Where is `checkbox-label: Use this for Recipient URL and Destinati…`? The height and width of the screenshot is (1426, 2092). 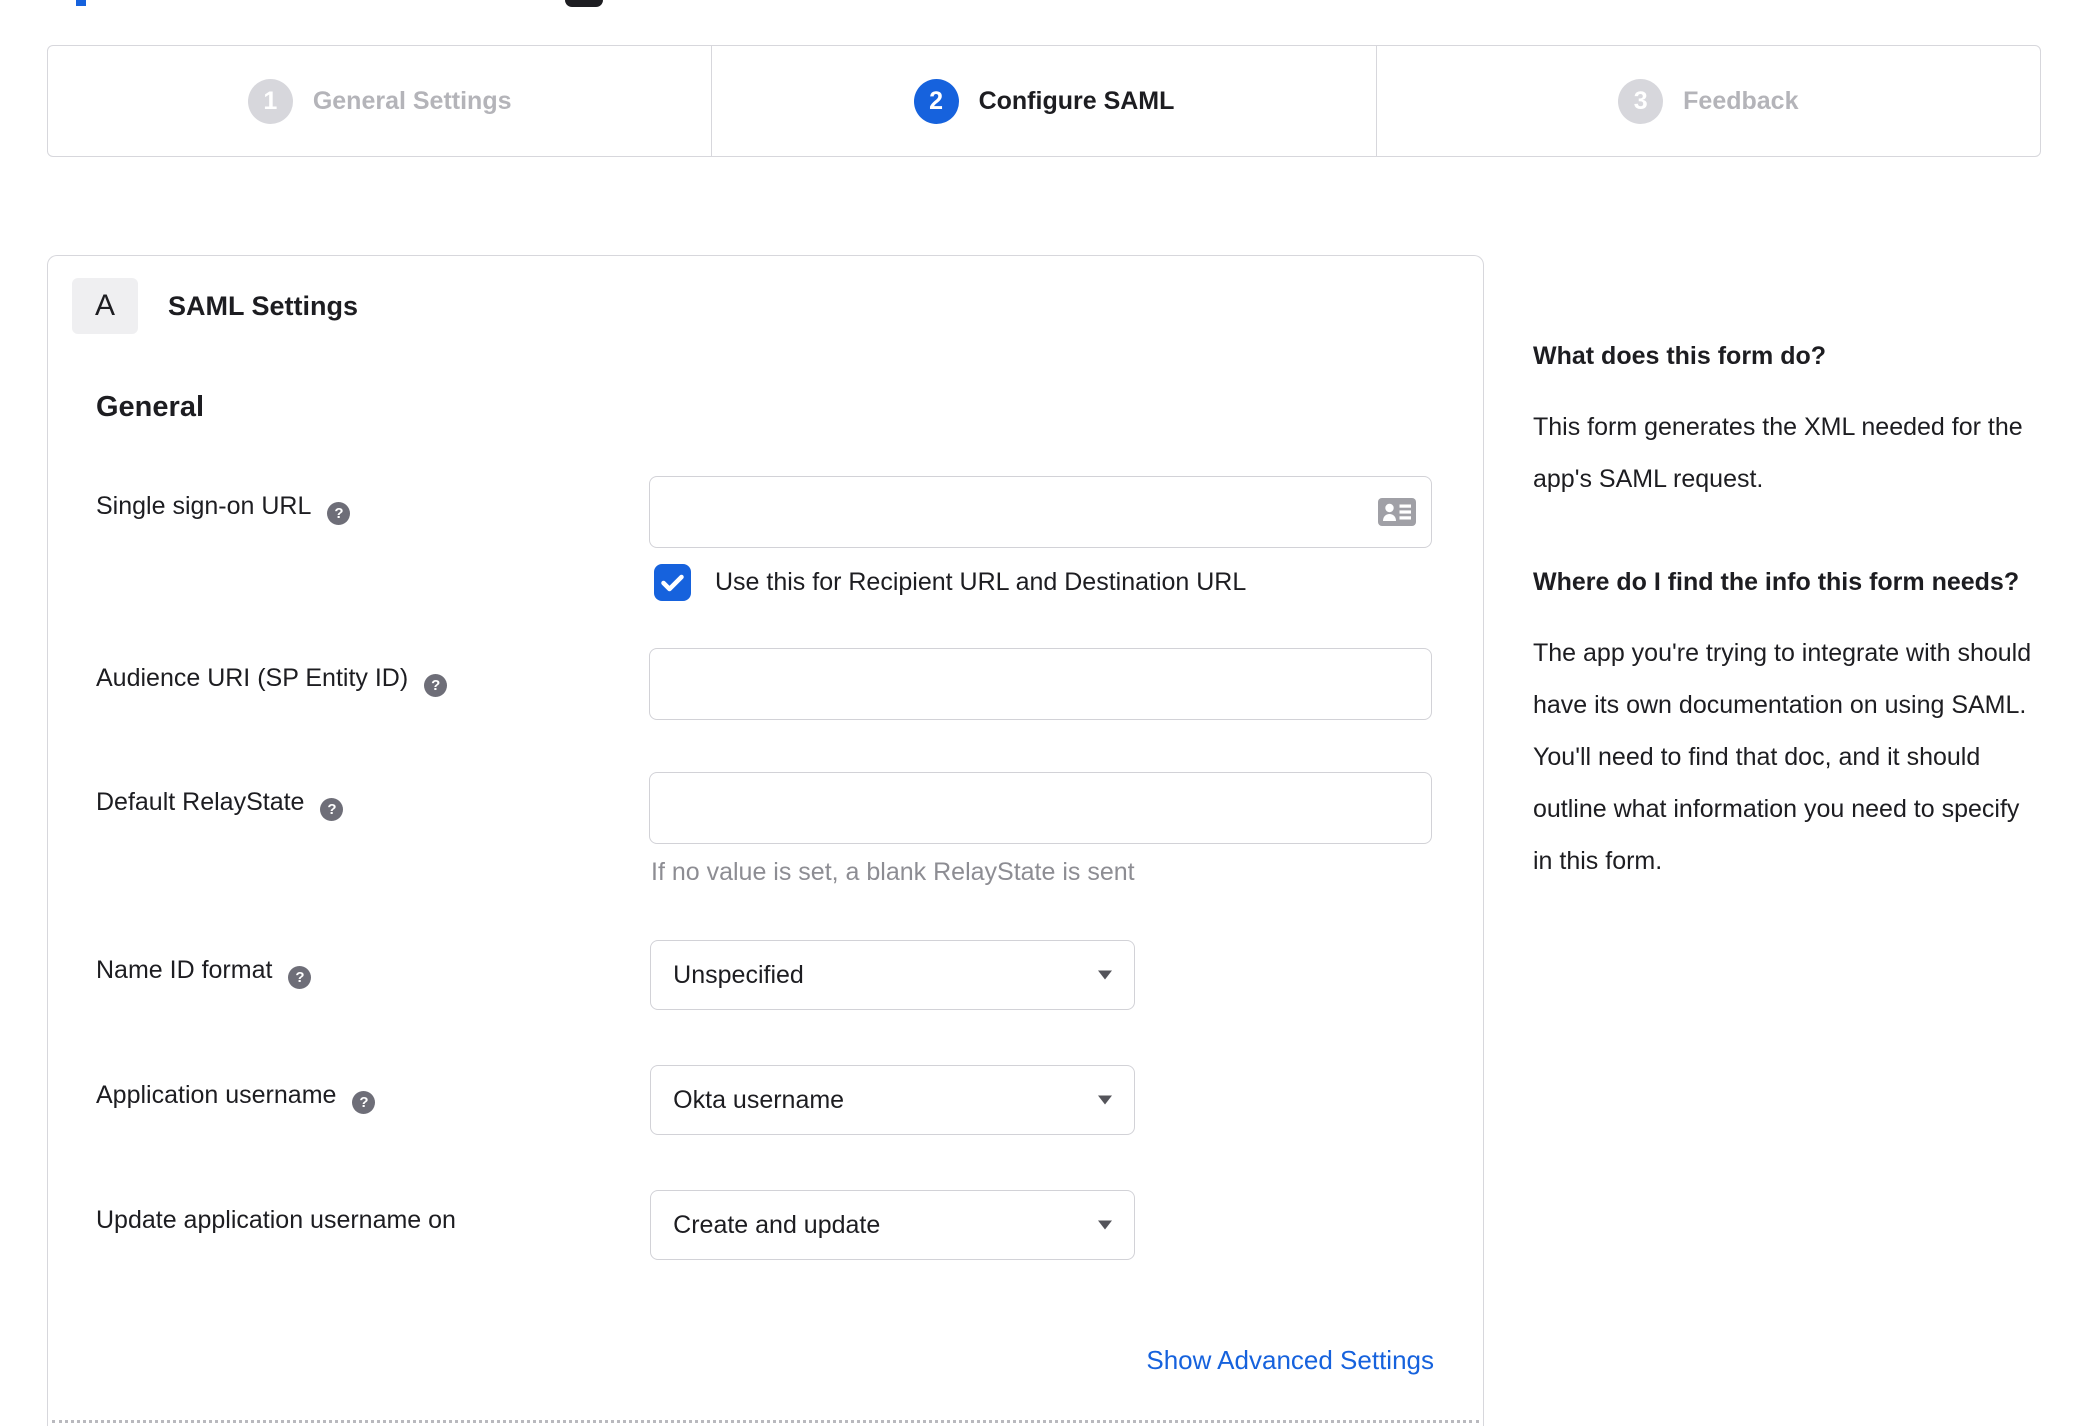 checkbox-label: Use this for Recipient URL and Destinati… is located at coordinates (981, 582).